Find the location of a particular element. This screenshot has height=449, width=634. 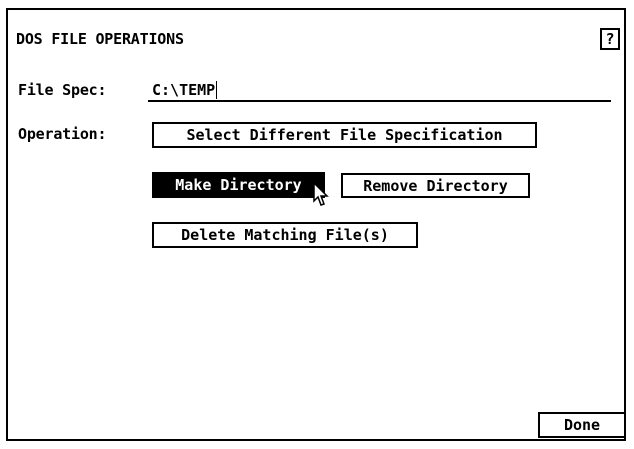

help-button: ? is located at coordinates (610, 39).